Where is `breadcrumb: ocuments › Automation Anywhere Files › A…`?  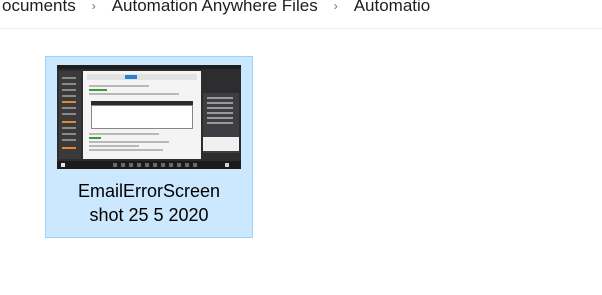
breadcrumb: ocuments › Automation Anywhere Files › A… is located at coordinates (301, 10).